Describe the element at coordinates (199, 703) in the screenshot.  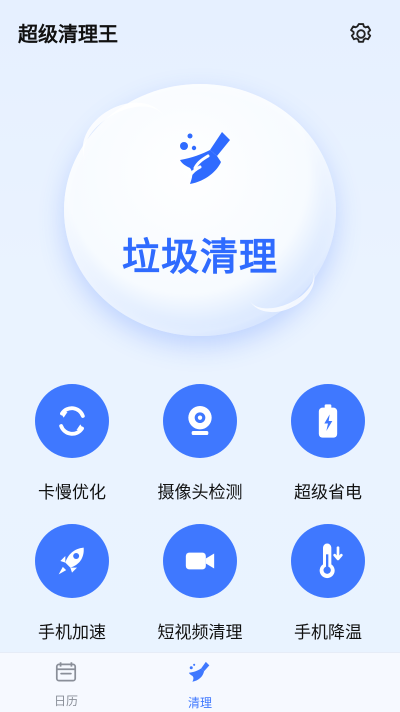
I see `nav-label-clean: 清理` at that location.